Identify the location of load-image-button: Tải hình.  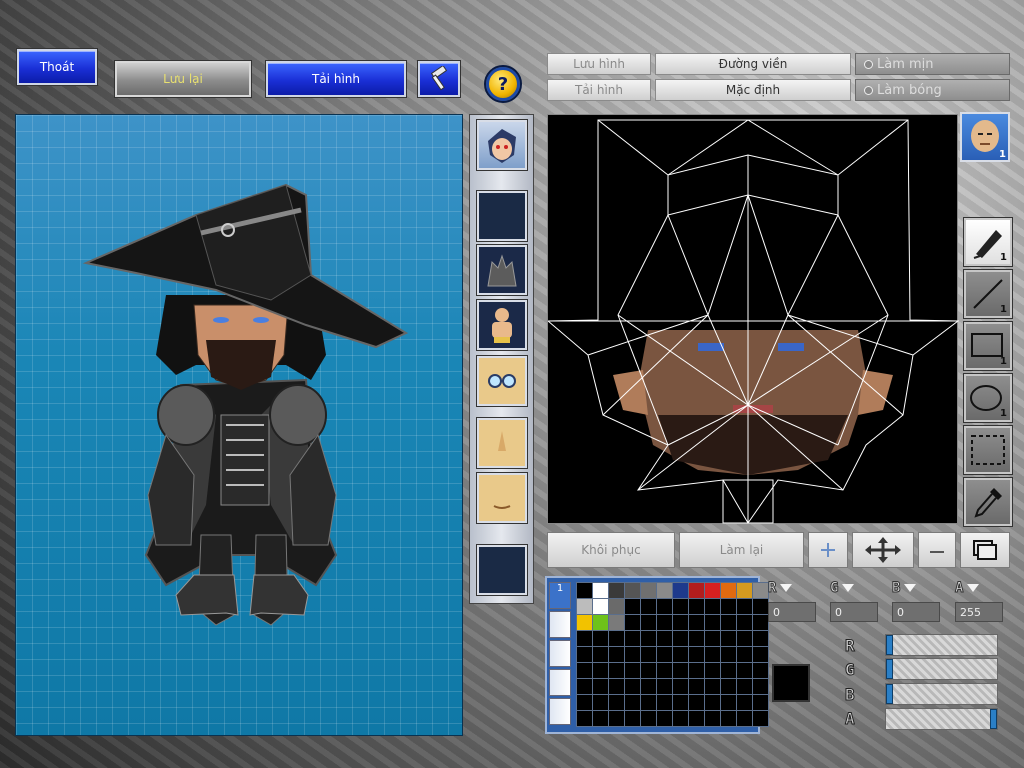
(336, 79).